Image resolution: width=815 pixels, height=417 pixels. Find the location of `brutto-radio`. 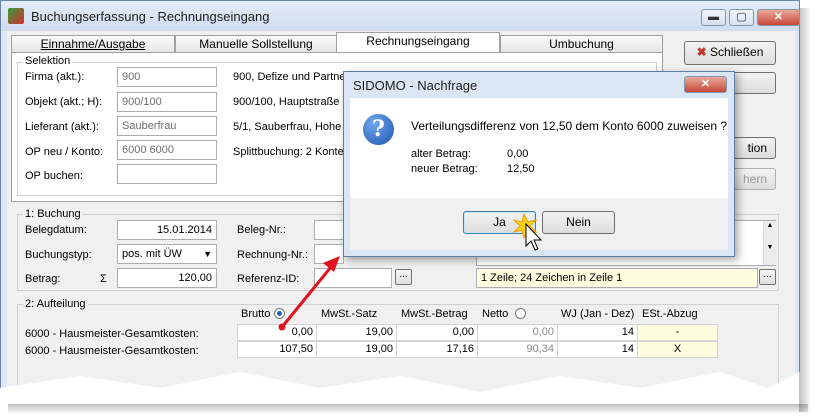

brutto-radio is located at coordinates (279, 313).